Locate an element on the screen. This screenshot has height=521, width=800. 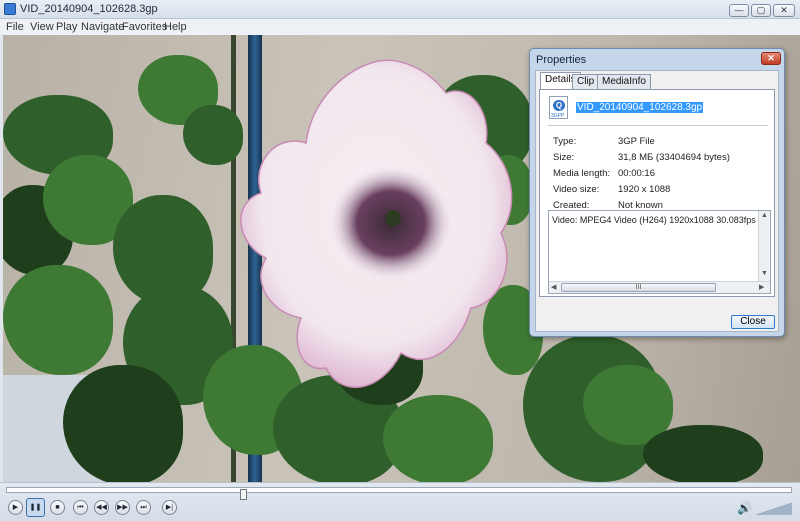
seek-bar is located at coordinates (399, 493).